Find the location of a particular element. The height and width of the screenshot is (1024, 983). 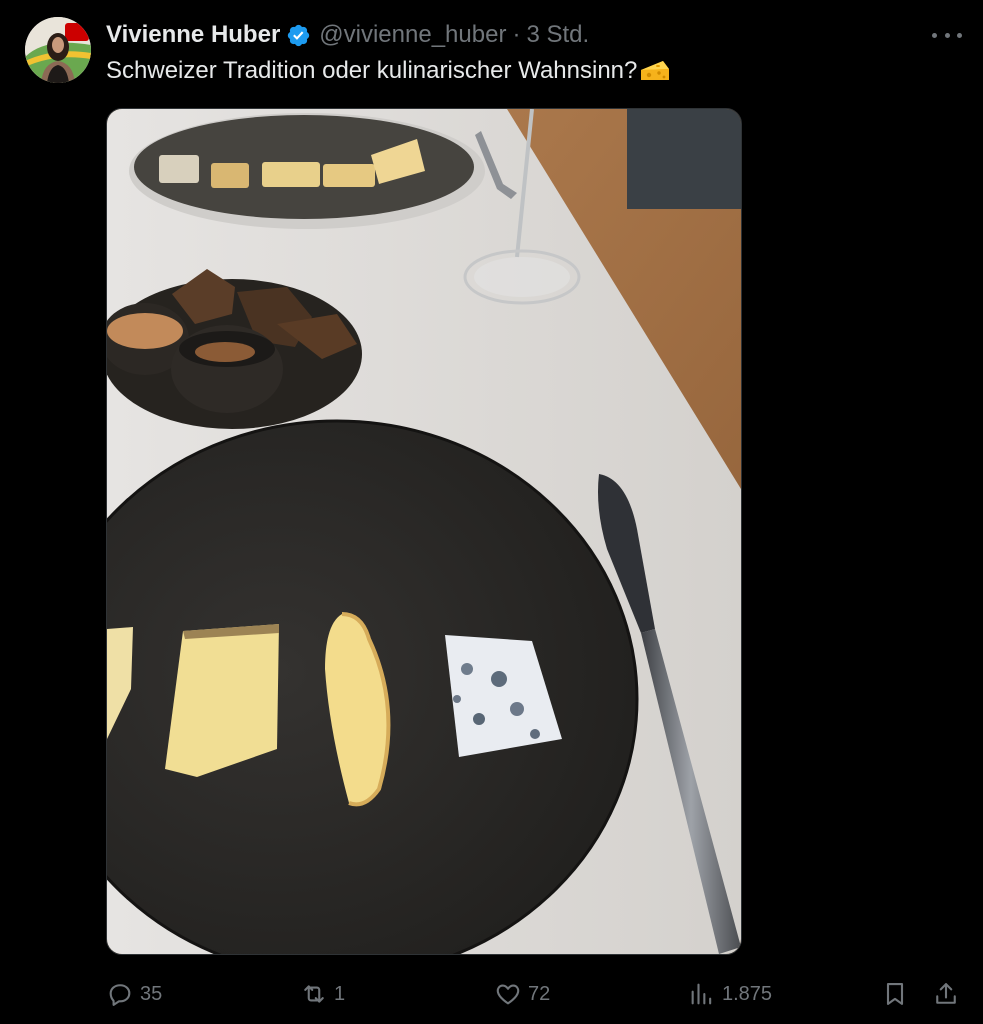

timestamp: 3 Std. is located at coordinates (557, 35).